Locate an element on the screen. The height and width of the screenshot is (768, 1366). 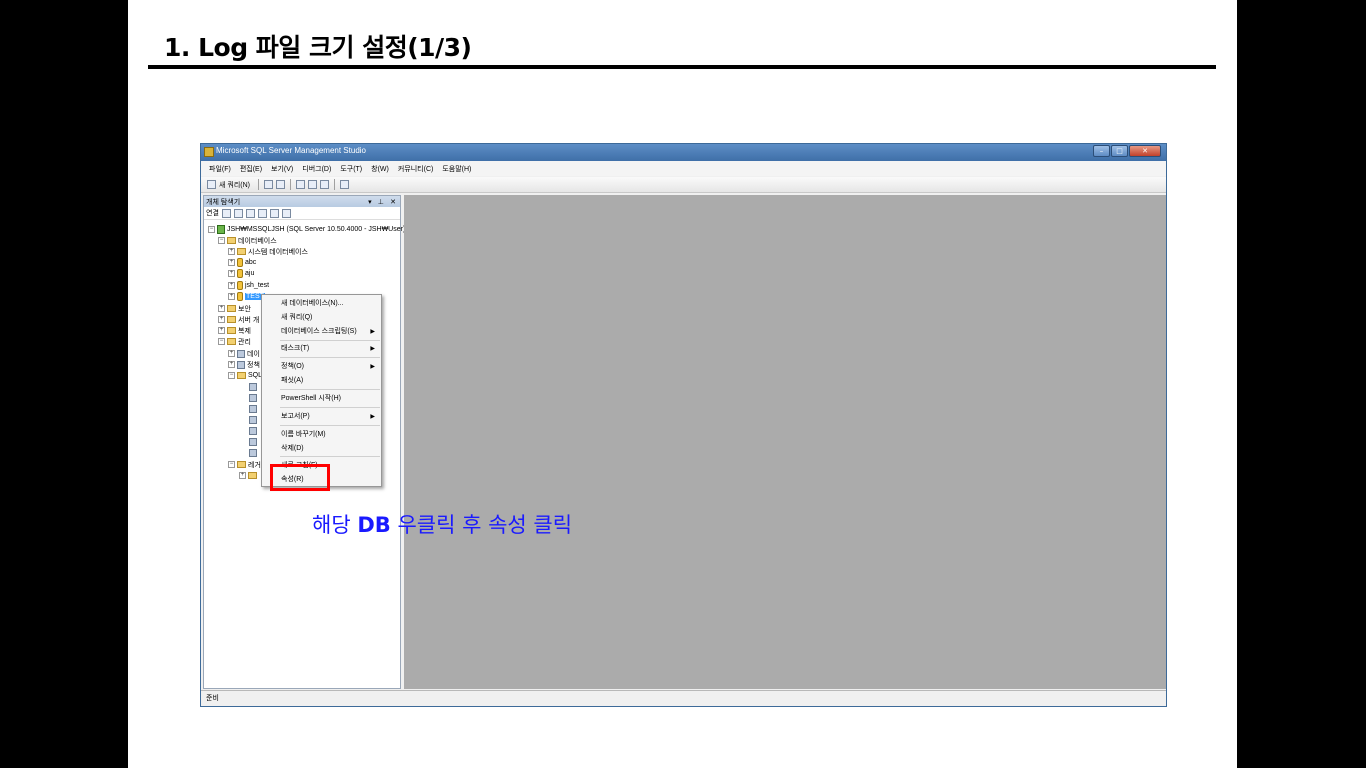
database-icon is located at coordinates (240, 296).